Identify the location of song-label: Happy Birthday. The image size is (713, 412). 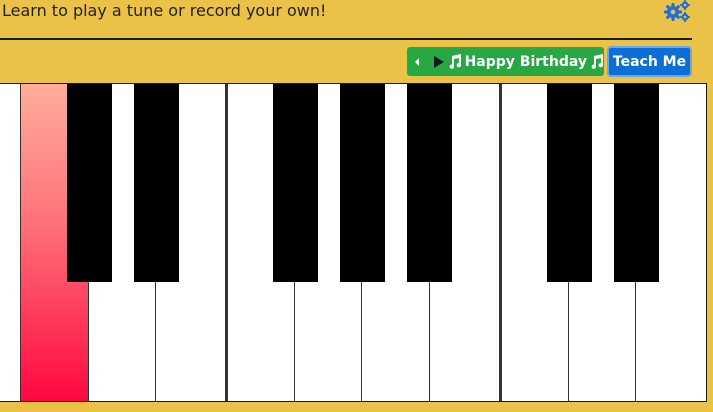
(515, 62).